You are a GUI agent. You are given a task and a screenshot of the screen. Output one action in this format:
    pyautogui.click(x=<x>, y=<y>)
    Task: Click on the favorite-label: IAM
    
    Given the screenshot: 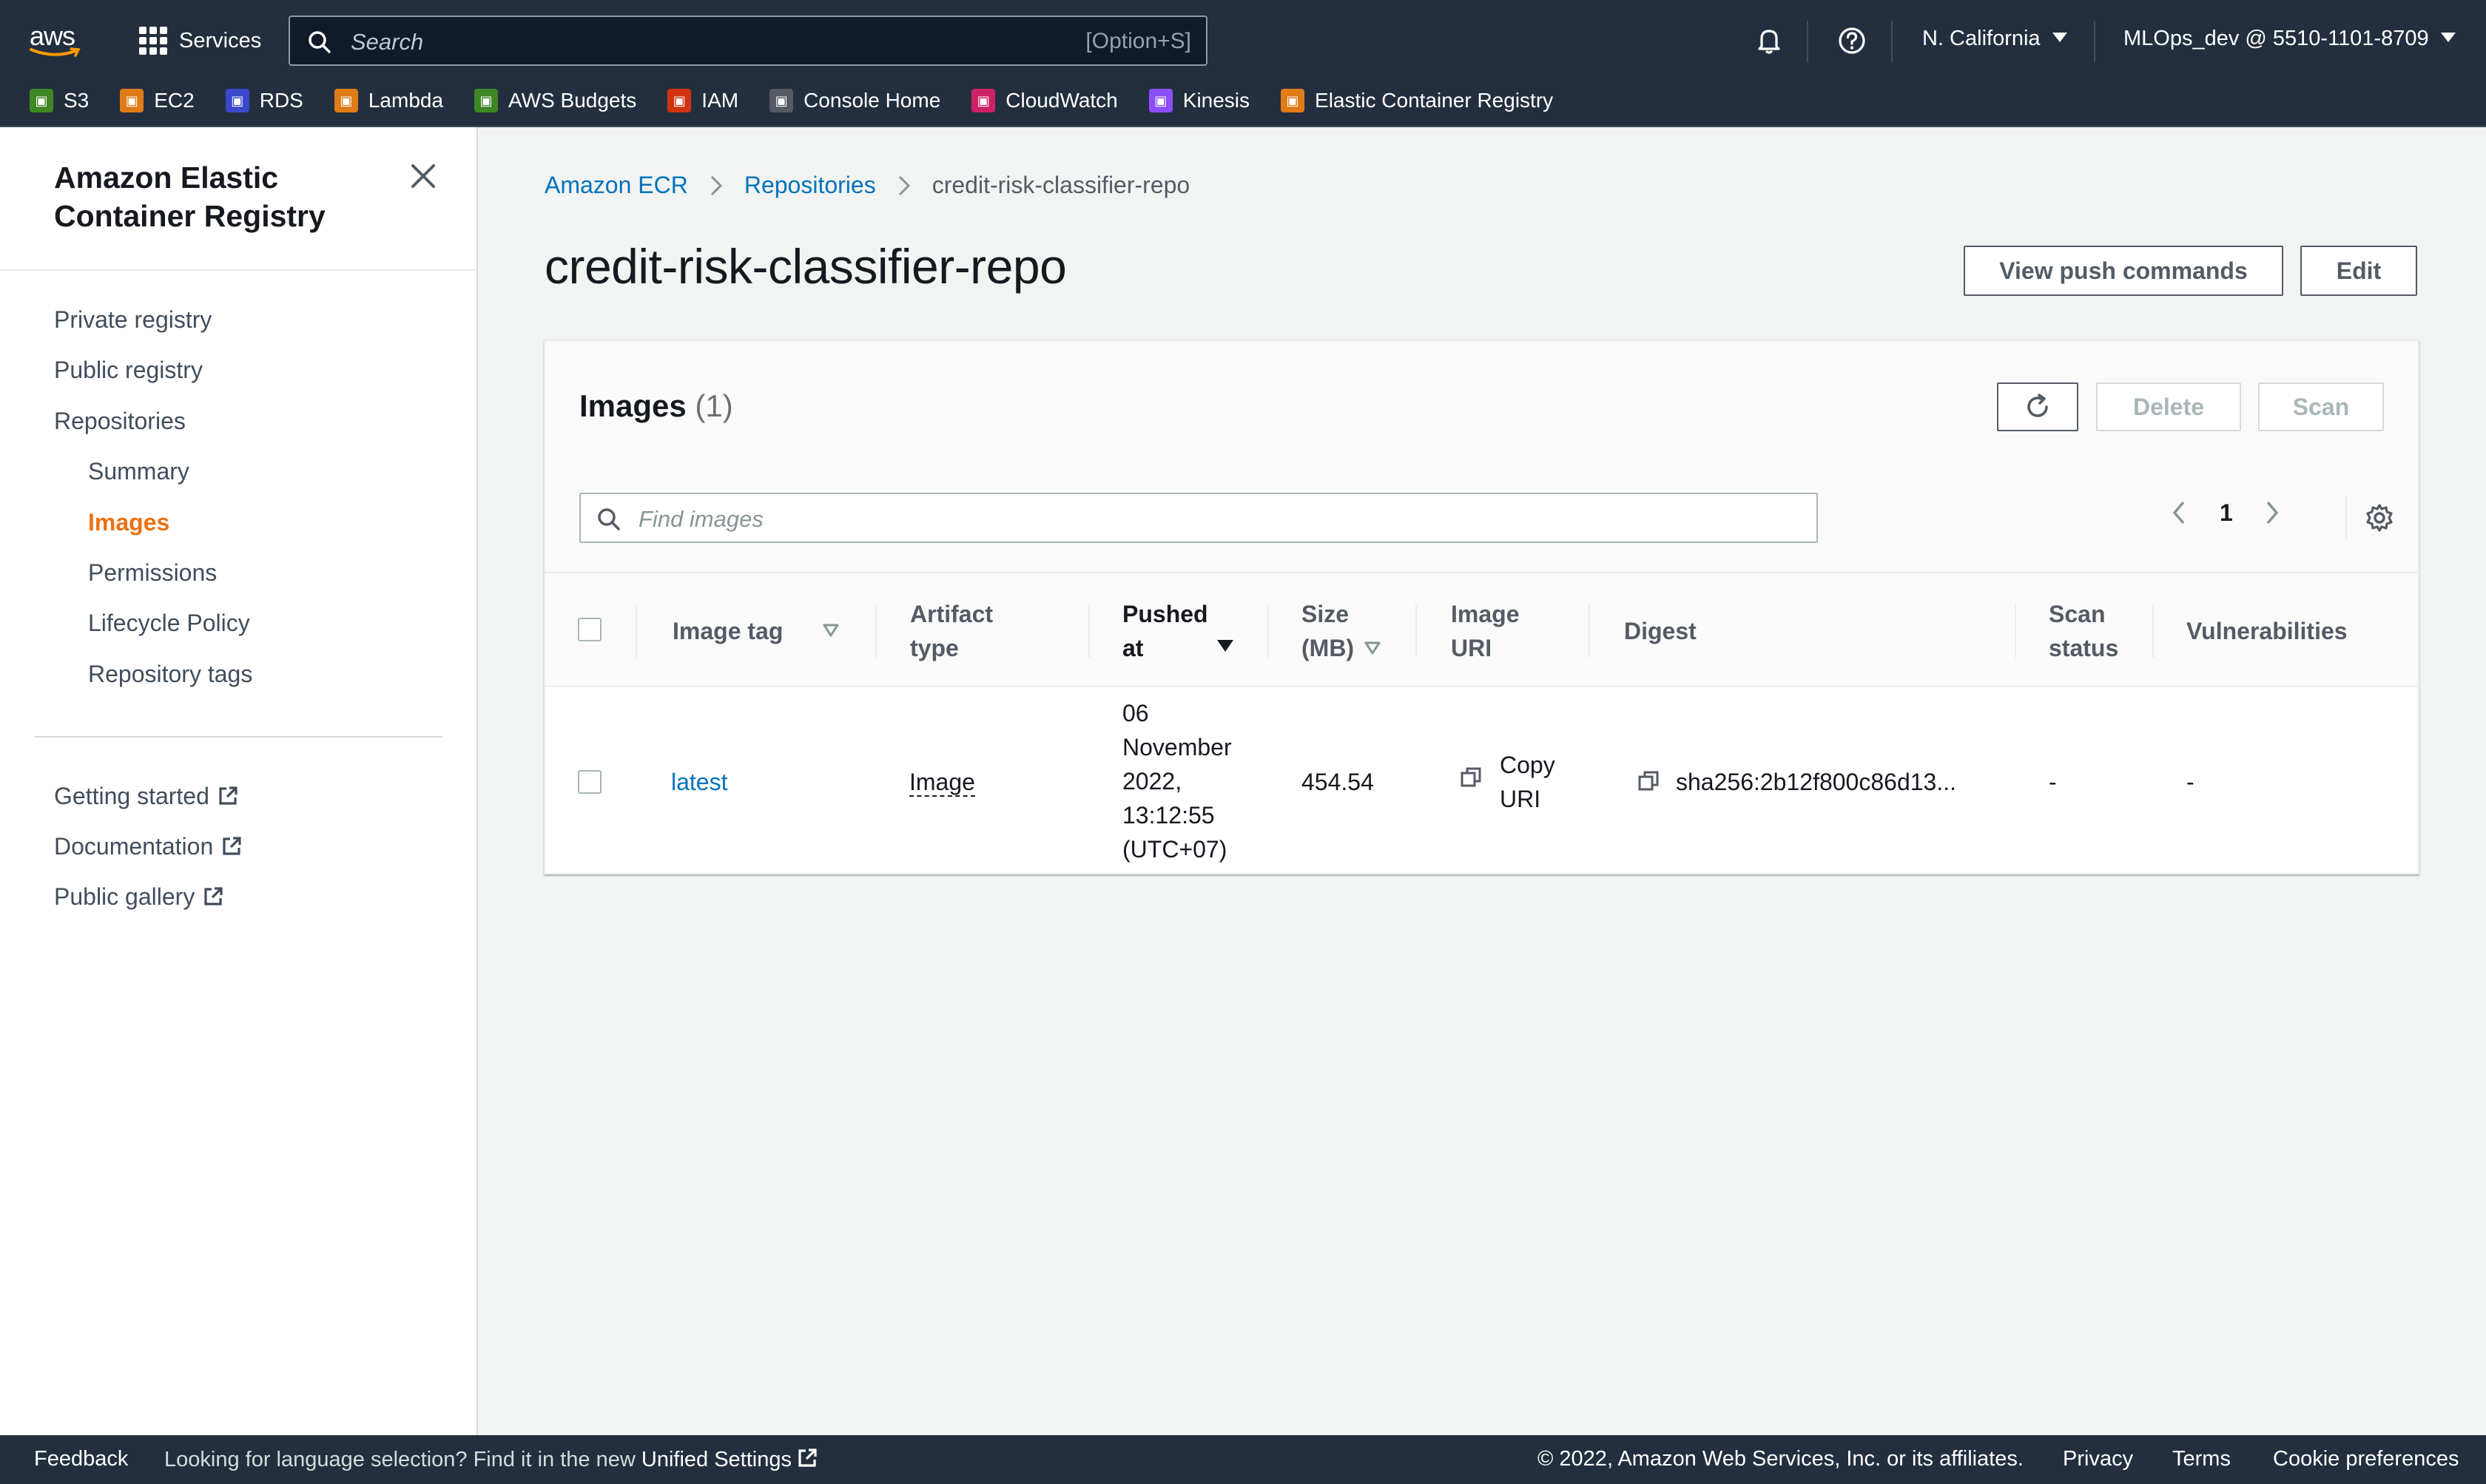 What is the action you would take?
    pyautogui.click(x=720, y=100)
    